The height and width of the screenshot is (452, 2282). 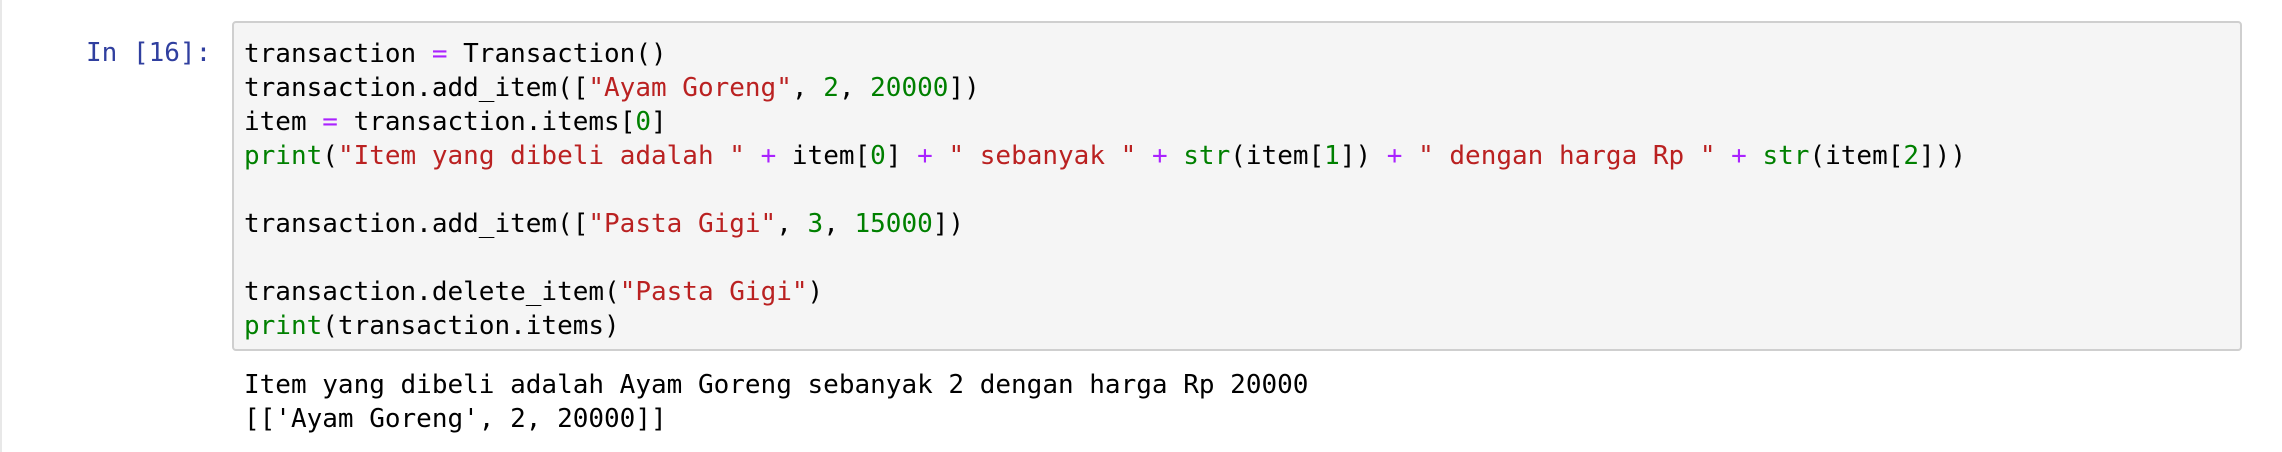 What do you see at coordinates (1105, 326) in the screenshot?
I see `code-line: print(transaction.items)` at bounding box center [1105, 326].